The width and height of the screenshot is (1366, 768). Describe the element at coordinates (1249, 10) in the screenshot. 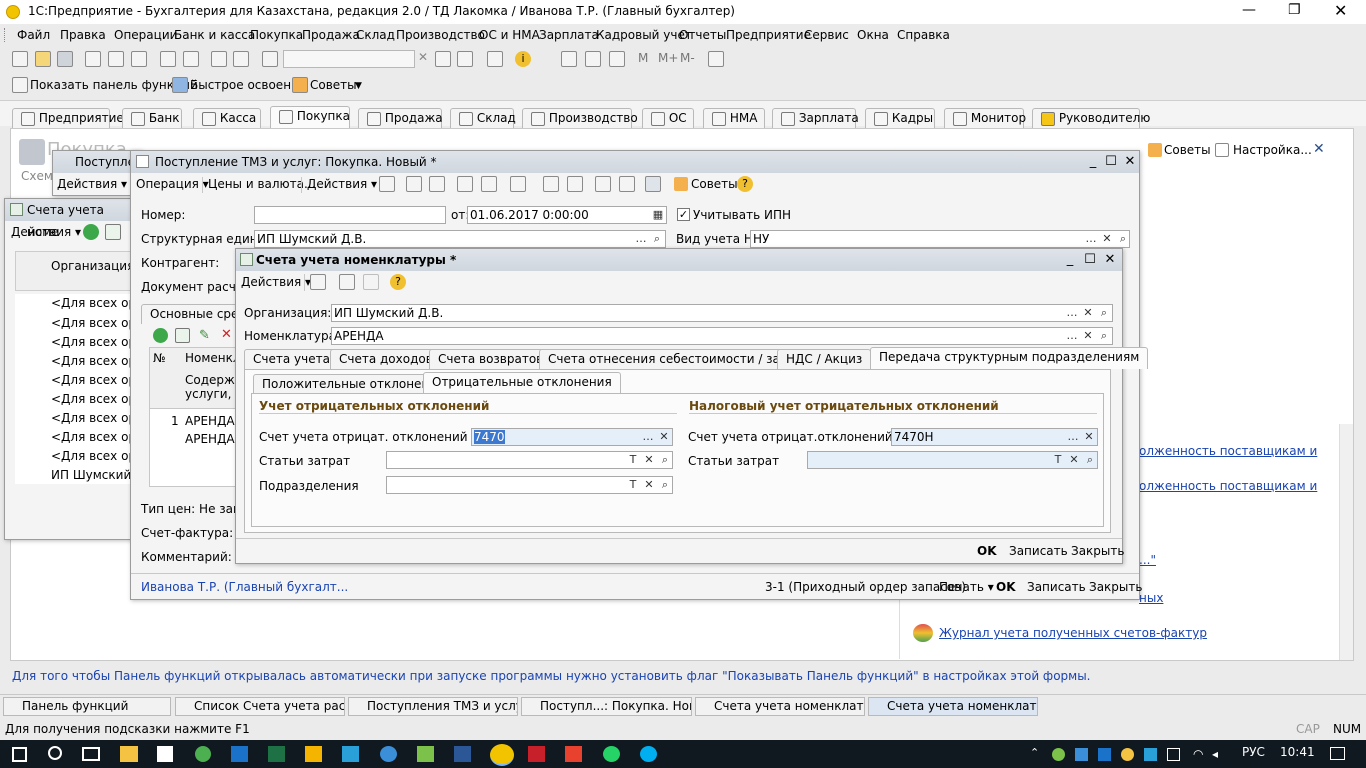

I see `minimize-icon: —` at that location.